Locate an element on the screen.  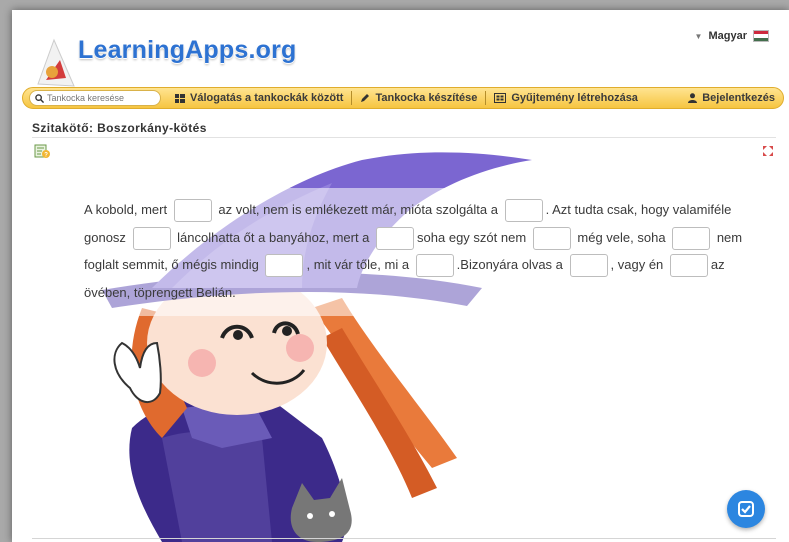
logo-text: LearningApps.org is located at coordinates (187, 50).